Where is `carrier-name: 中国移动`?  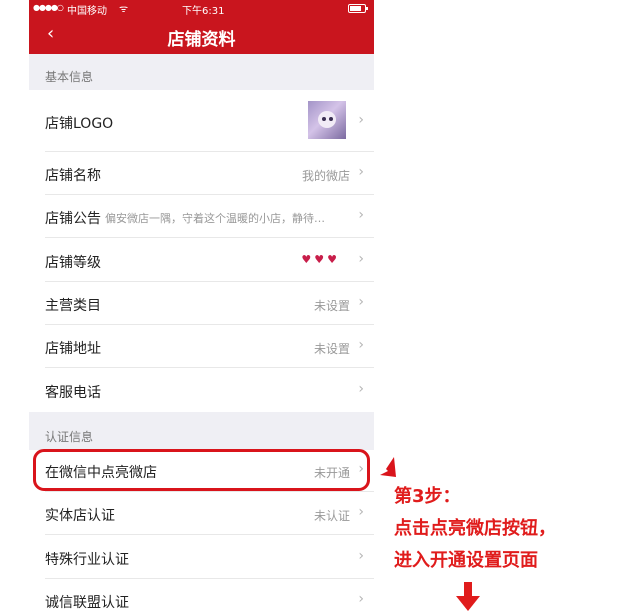
carrier-name: 中国移动 is located at coordinates (87, 11).